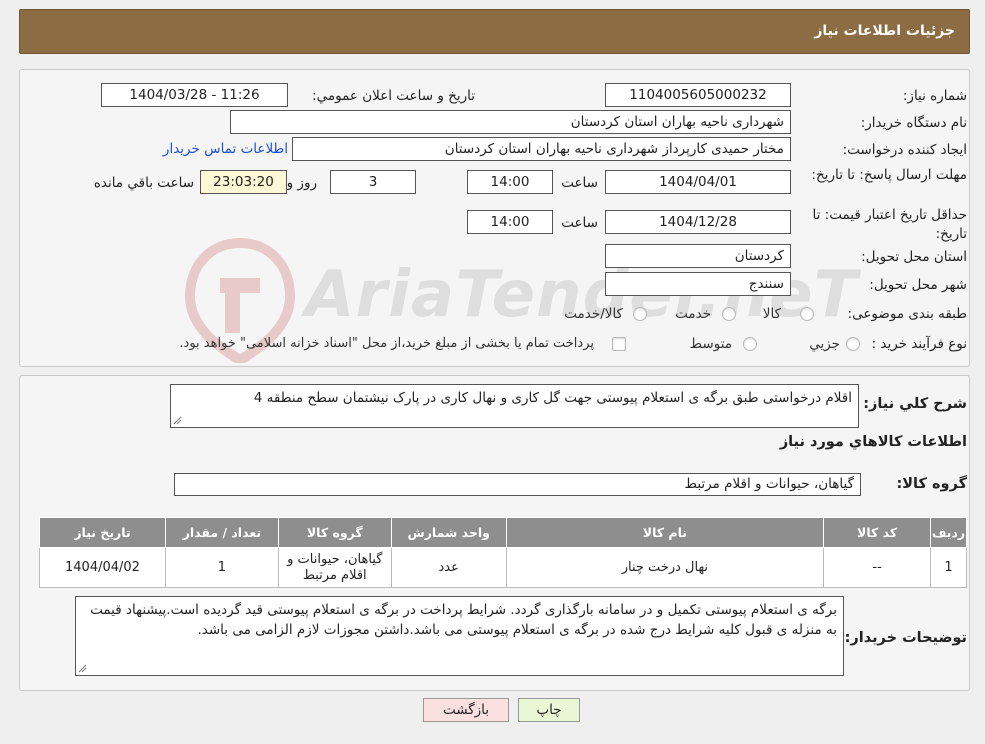 Image resolution: width=985 pixels, height=744 pixels. What do you see at coordinates (334, 567) in the screenshot?
I see `cell-group: گیاهان، حیوانات و اقلام مرتبط` at bounding box center [334, 567].